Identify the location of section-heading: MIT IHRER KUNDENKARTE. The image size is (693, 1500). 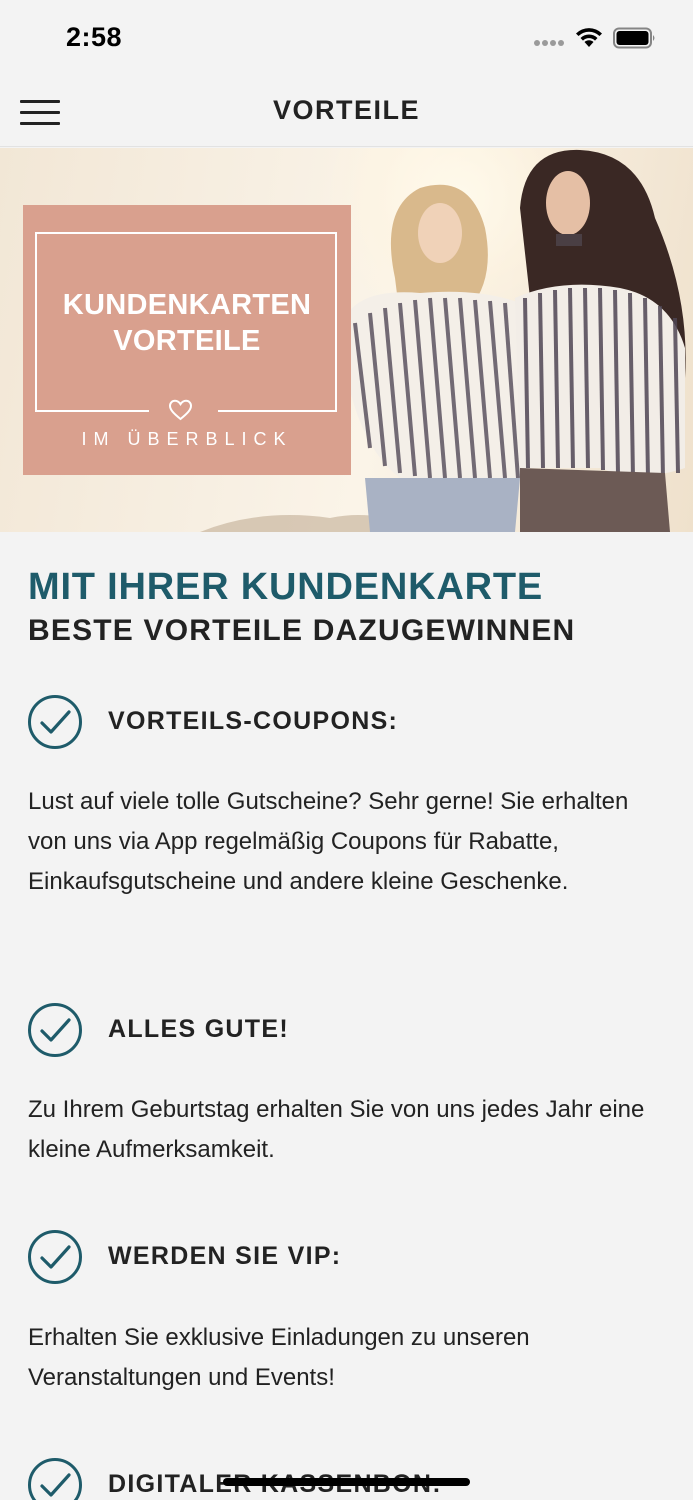
(286, 587).